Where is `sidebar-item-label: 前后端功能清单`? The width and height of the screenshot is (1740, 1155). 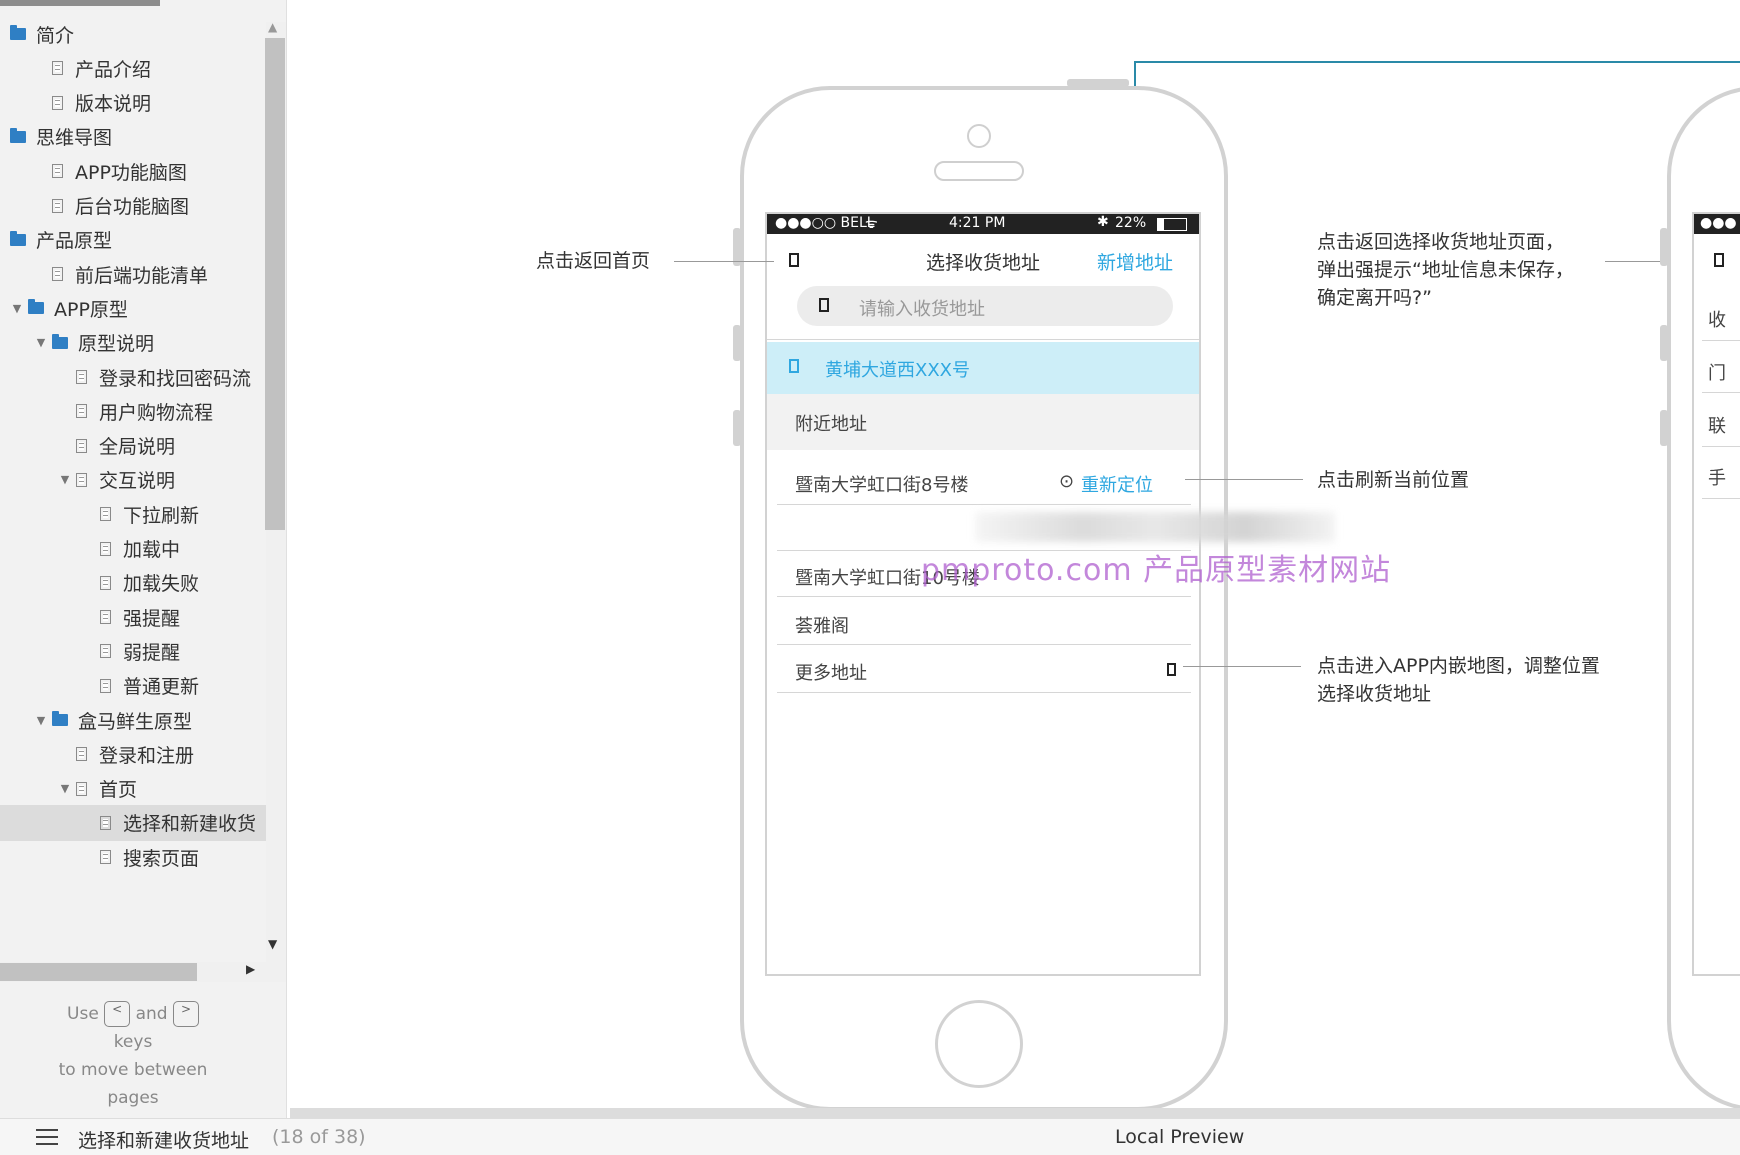 sidebar-item-label: 前后端功能清单 is located at coordinates (142, 275).